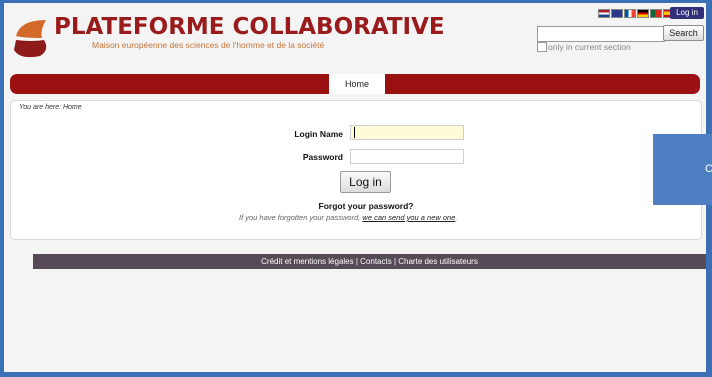 The height and width of the screenshot is (377, 712). I want to click on forgot-password-title: Forgot your password?, so click(366, 206).